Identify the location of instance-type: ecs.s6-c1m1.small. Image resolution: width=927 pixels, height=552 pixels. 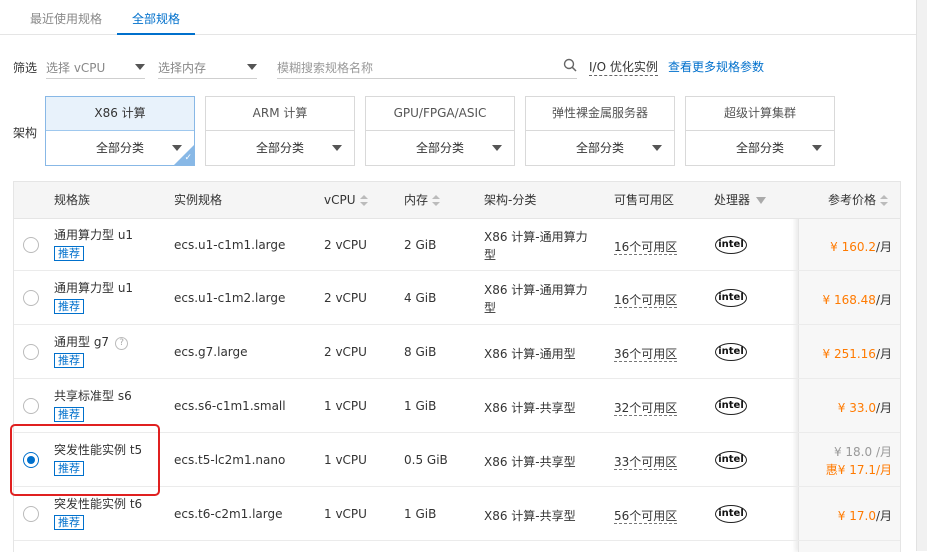
(230, 406).